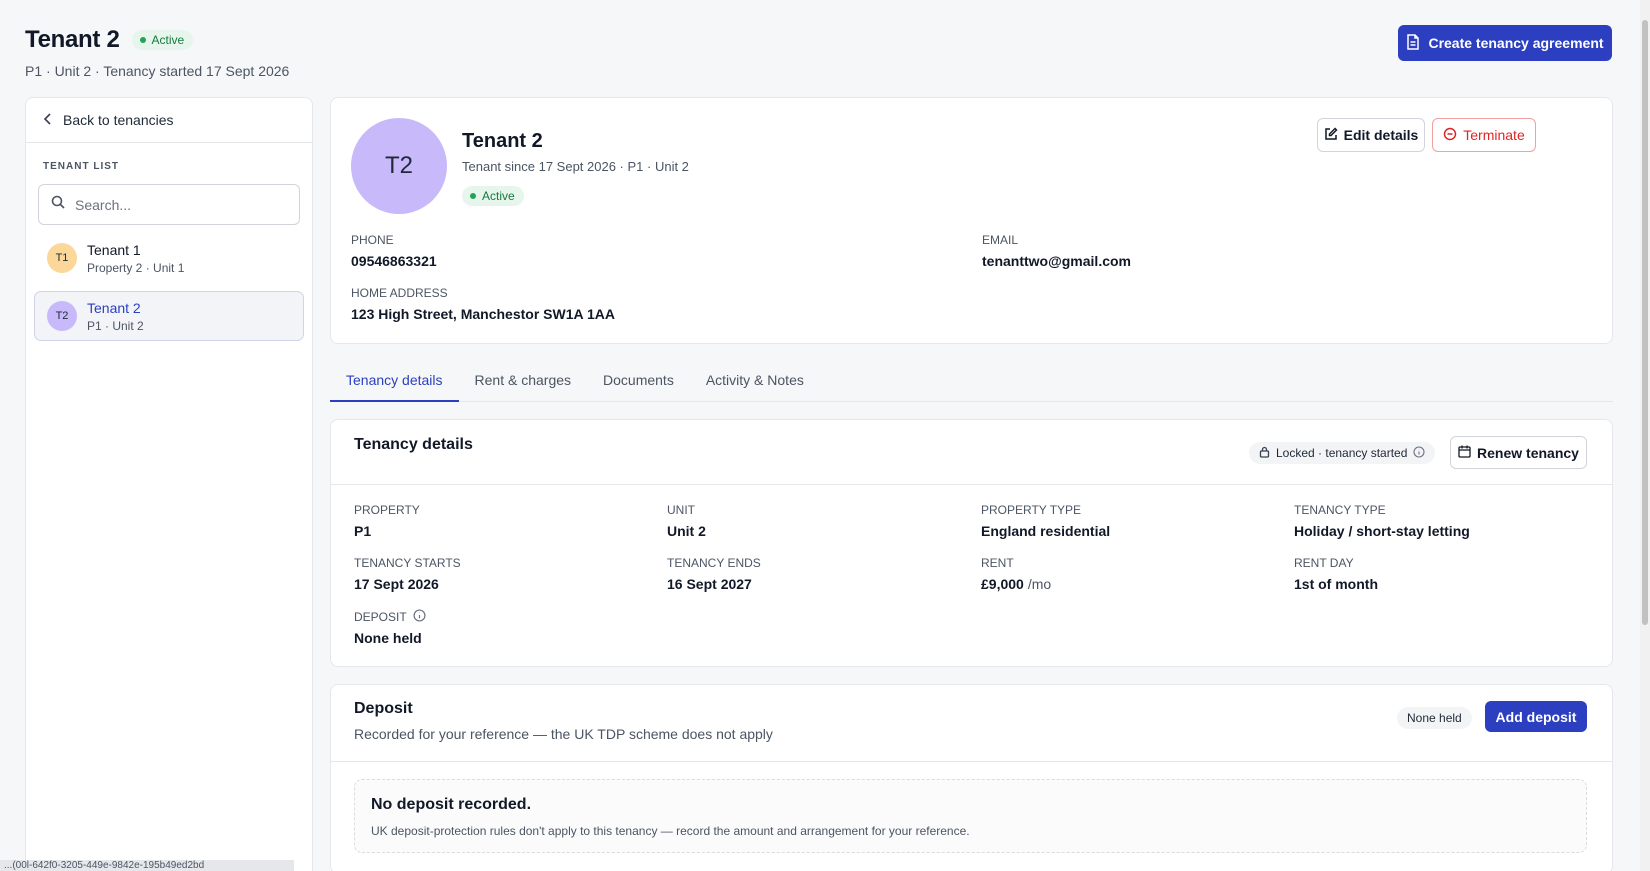 This screenshot has height=871, width=1650. I want to click on status-badge: Active, so click(162, 40).